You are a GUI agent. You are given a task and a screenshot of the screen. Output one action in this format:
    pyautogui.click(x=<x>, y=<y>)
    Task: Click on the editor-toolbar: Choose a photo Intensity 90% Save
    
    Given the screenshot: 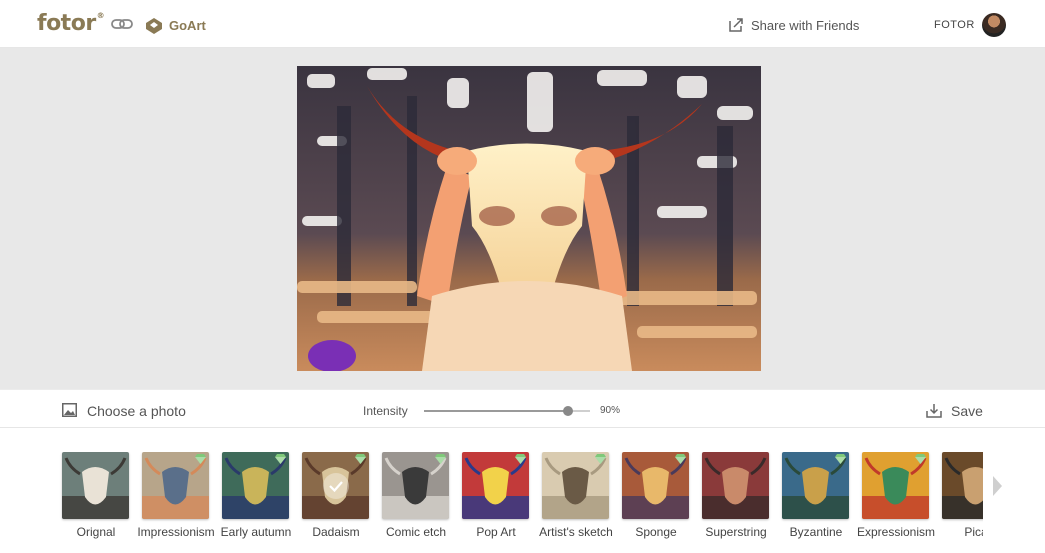 What is the action you would take?
    pyautogui.click(x=522, y=408)
    